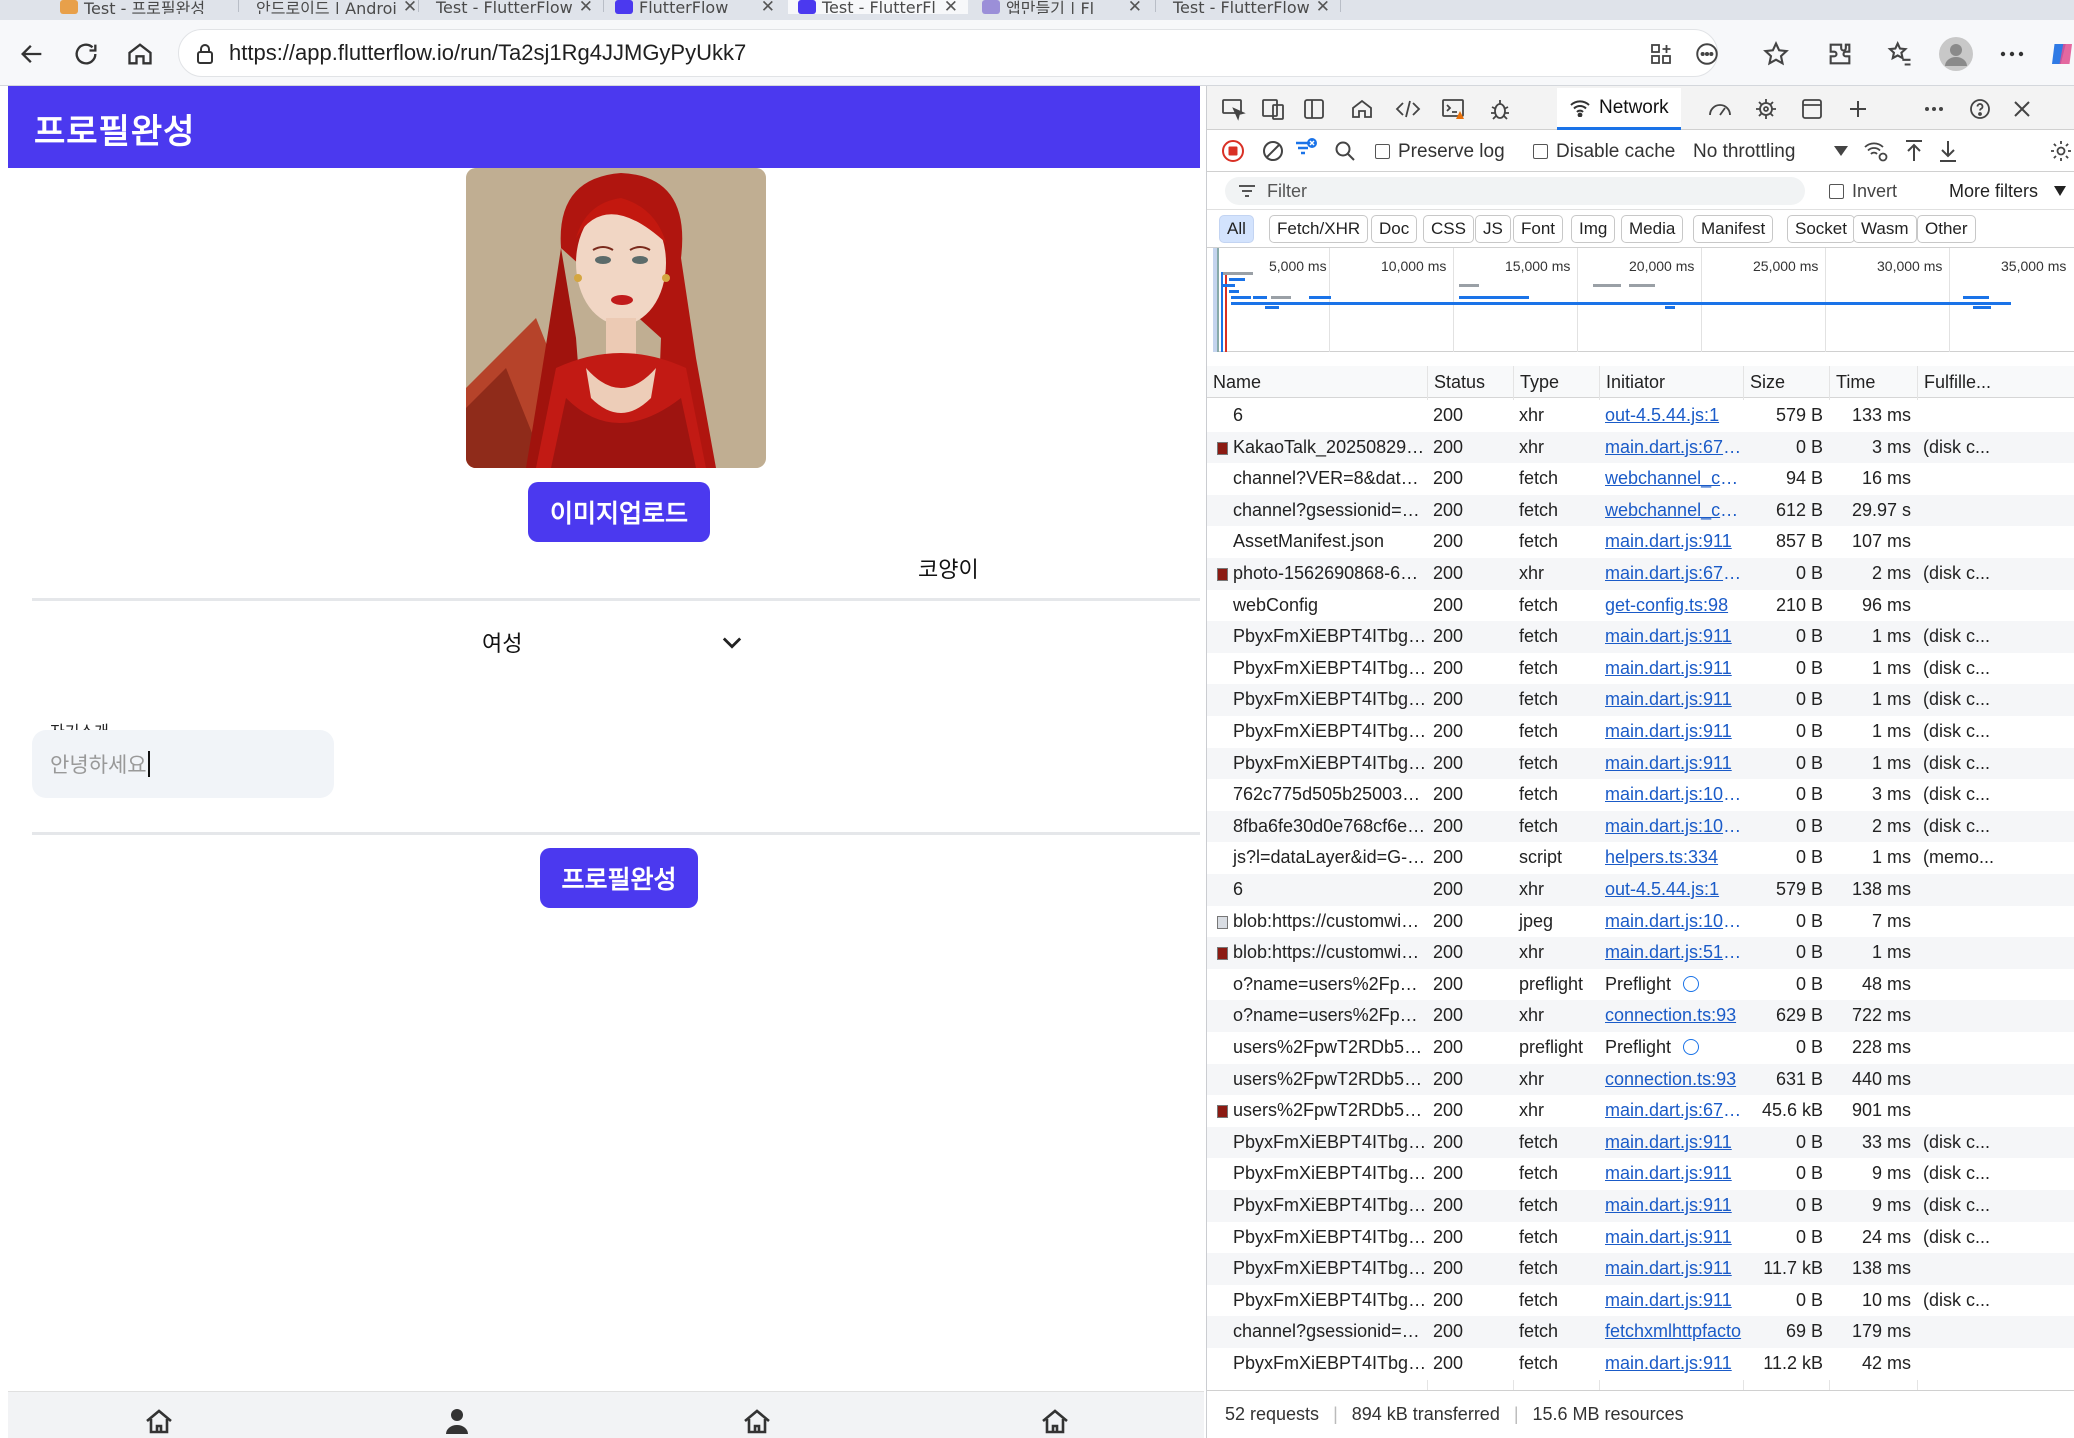 The image size is (2074, 1438). What do you see at coordinates (142, 7) in the screenshot?
I see `browser-tab: Test - 프로필완성` at bounding box center [142, 7].